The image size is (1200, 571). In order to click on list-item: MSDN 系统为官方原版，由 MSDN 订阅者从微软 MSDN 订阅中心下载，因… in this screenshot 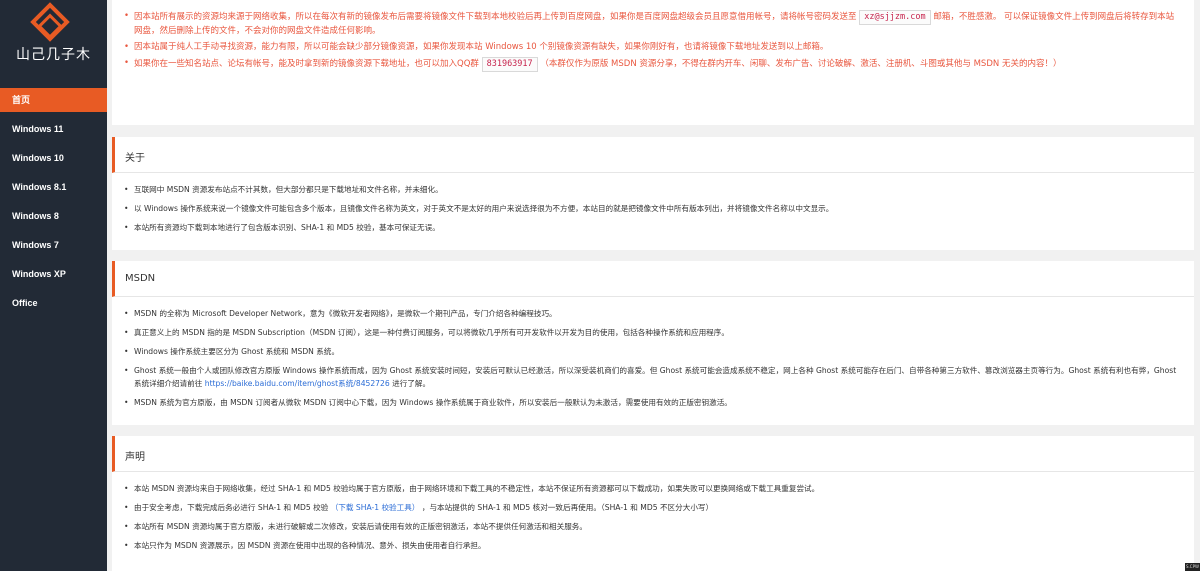, I will do `click(653, 402)`.